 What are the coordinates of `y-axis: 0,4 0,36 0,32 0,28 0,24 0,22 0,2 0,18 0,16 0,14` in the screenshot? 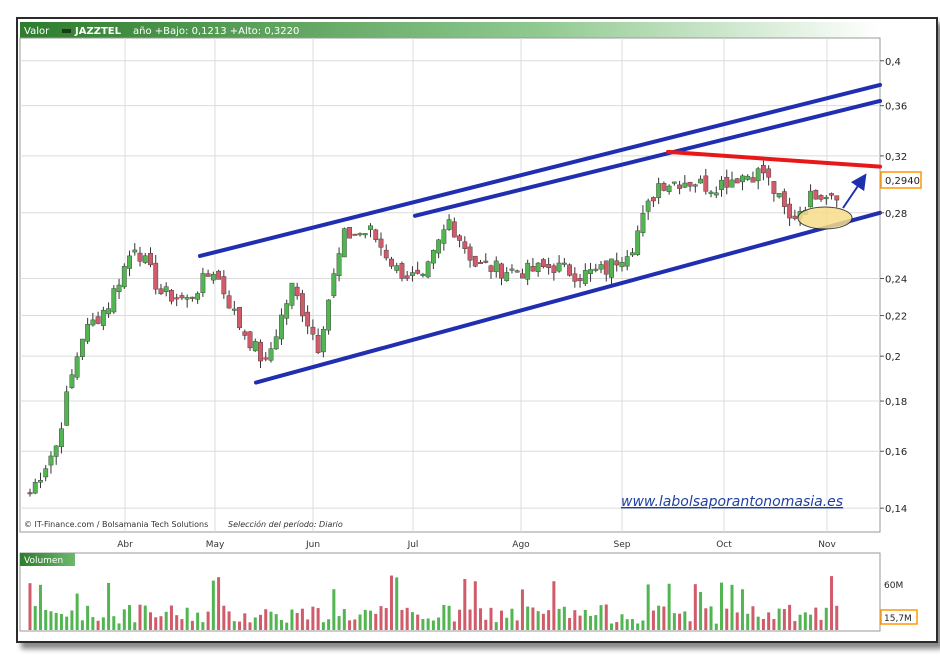 It's located at (893, 286).